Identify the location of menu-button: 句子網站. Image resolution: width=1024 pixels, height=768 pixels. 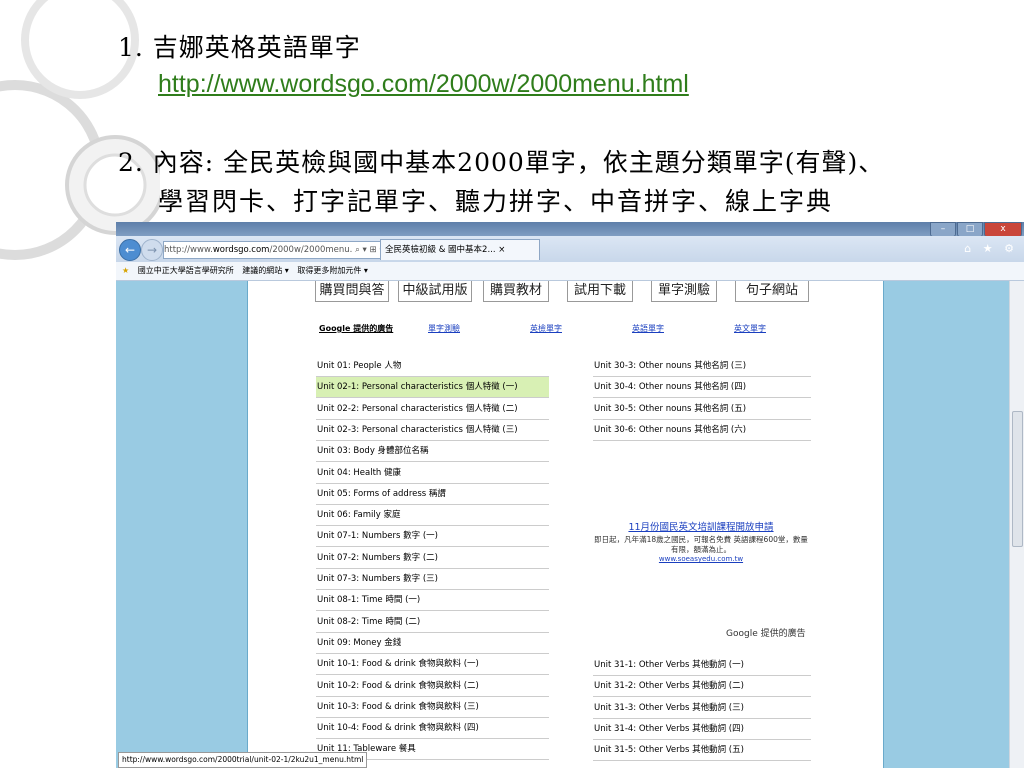
(772, 291).